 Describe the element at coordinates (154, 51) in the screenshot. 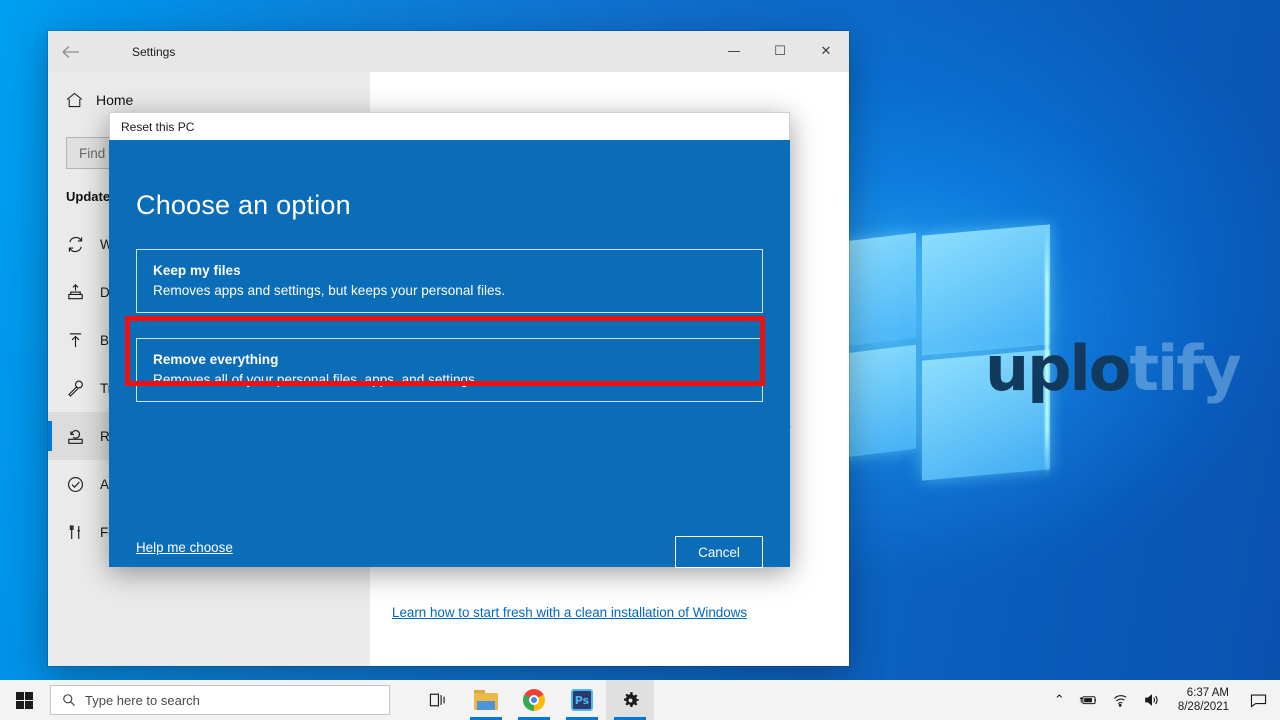

I see `settings-window-title: Settings` at that location.